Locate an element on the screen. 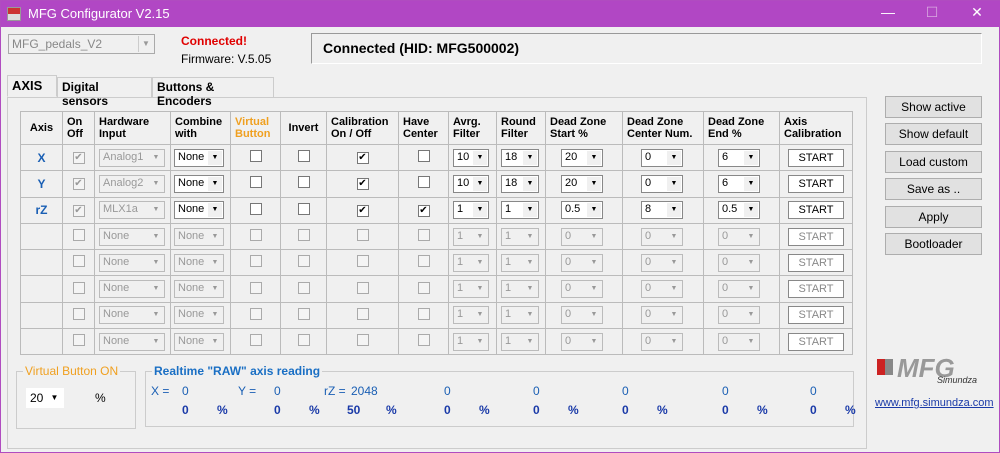  maximize-button: ☐ is located at coordinates (932, 12).